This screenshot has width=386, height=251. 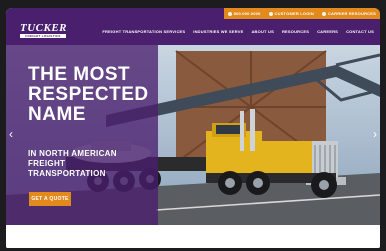 What do you see at coordinates (351, 13) in the screenshot?
I see `utility-carrier-label: CARRIER RESOURCES` at bounding box center [351, 13].